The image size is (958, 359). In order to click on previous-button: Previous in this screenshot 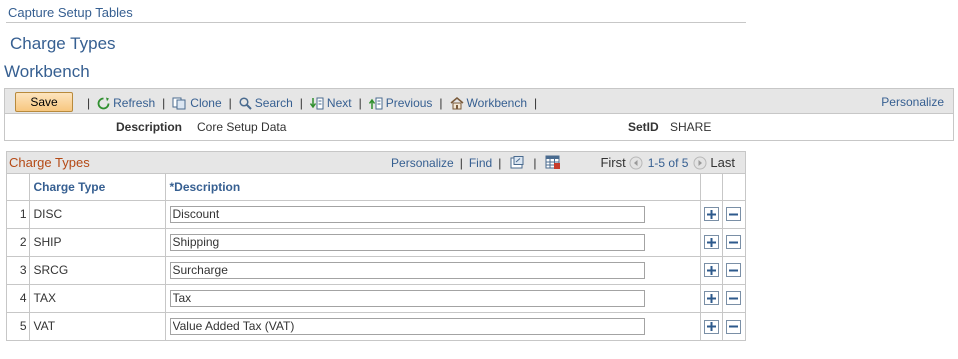, I will do `click(400, 103)`.